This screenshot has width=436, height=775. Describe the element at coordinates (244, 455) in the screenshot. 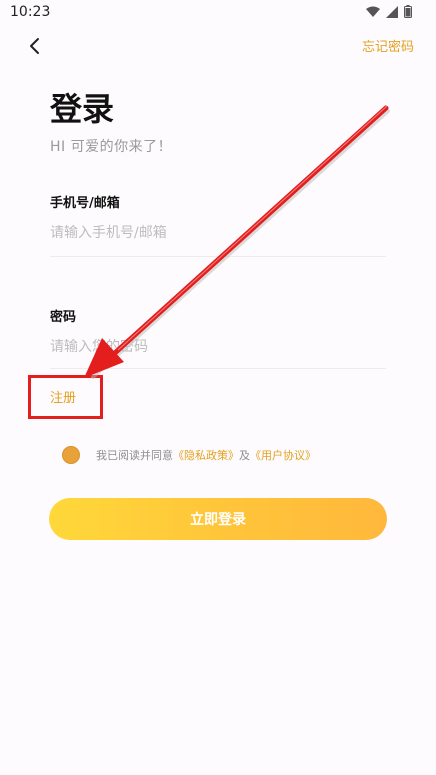

I see `agreement-conjunction: 及` at that location.